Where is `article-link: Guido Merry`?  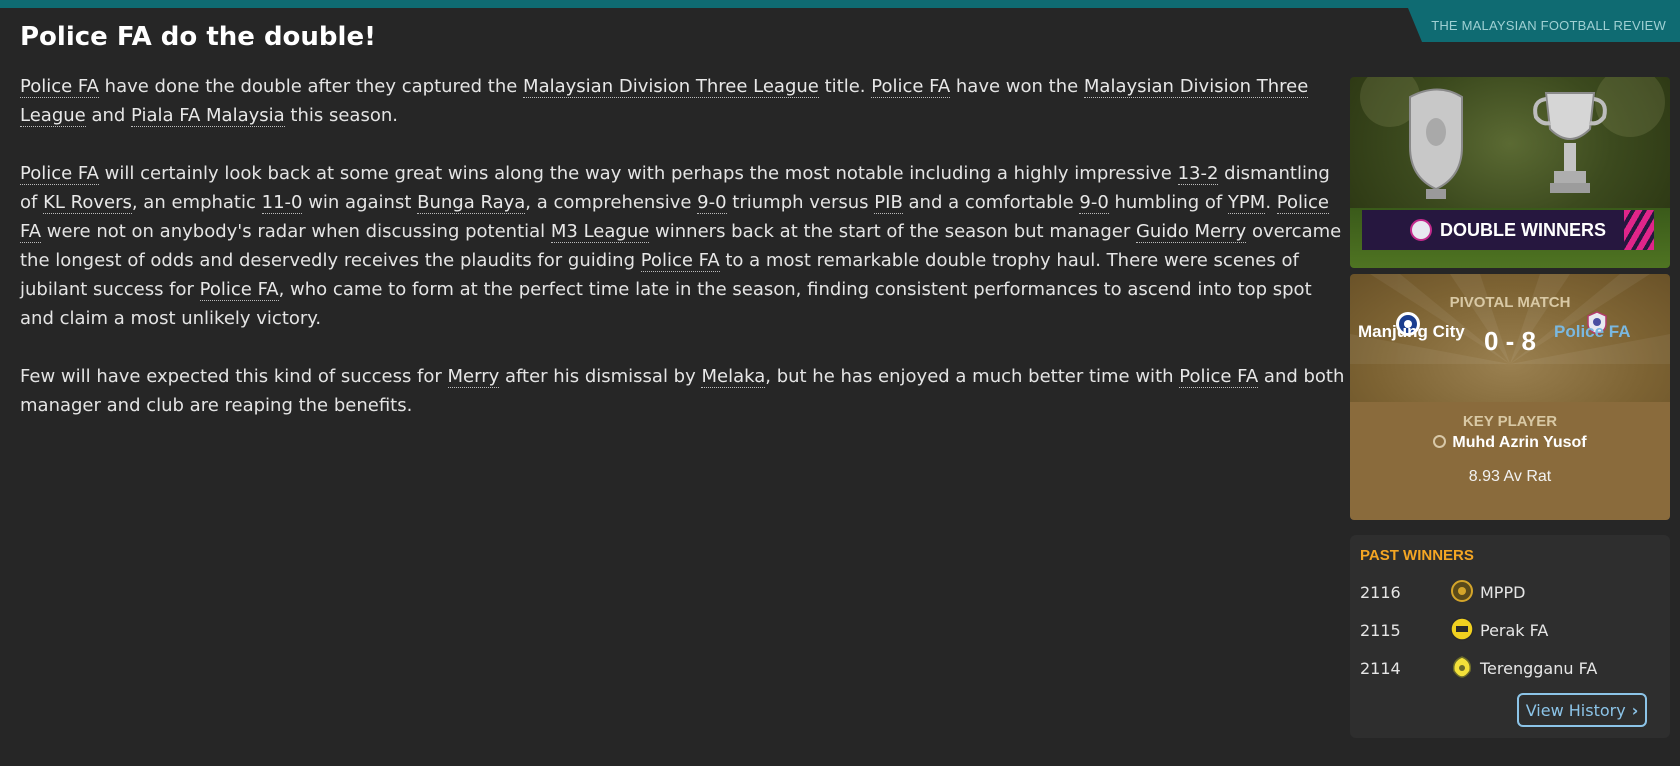 article-link: Guido Merry is located at coordinates (1191, 232).